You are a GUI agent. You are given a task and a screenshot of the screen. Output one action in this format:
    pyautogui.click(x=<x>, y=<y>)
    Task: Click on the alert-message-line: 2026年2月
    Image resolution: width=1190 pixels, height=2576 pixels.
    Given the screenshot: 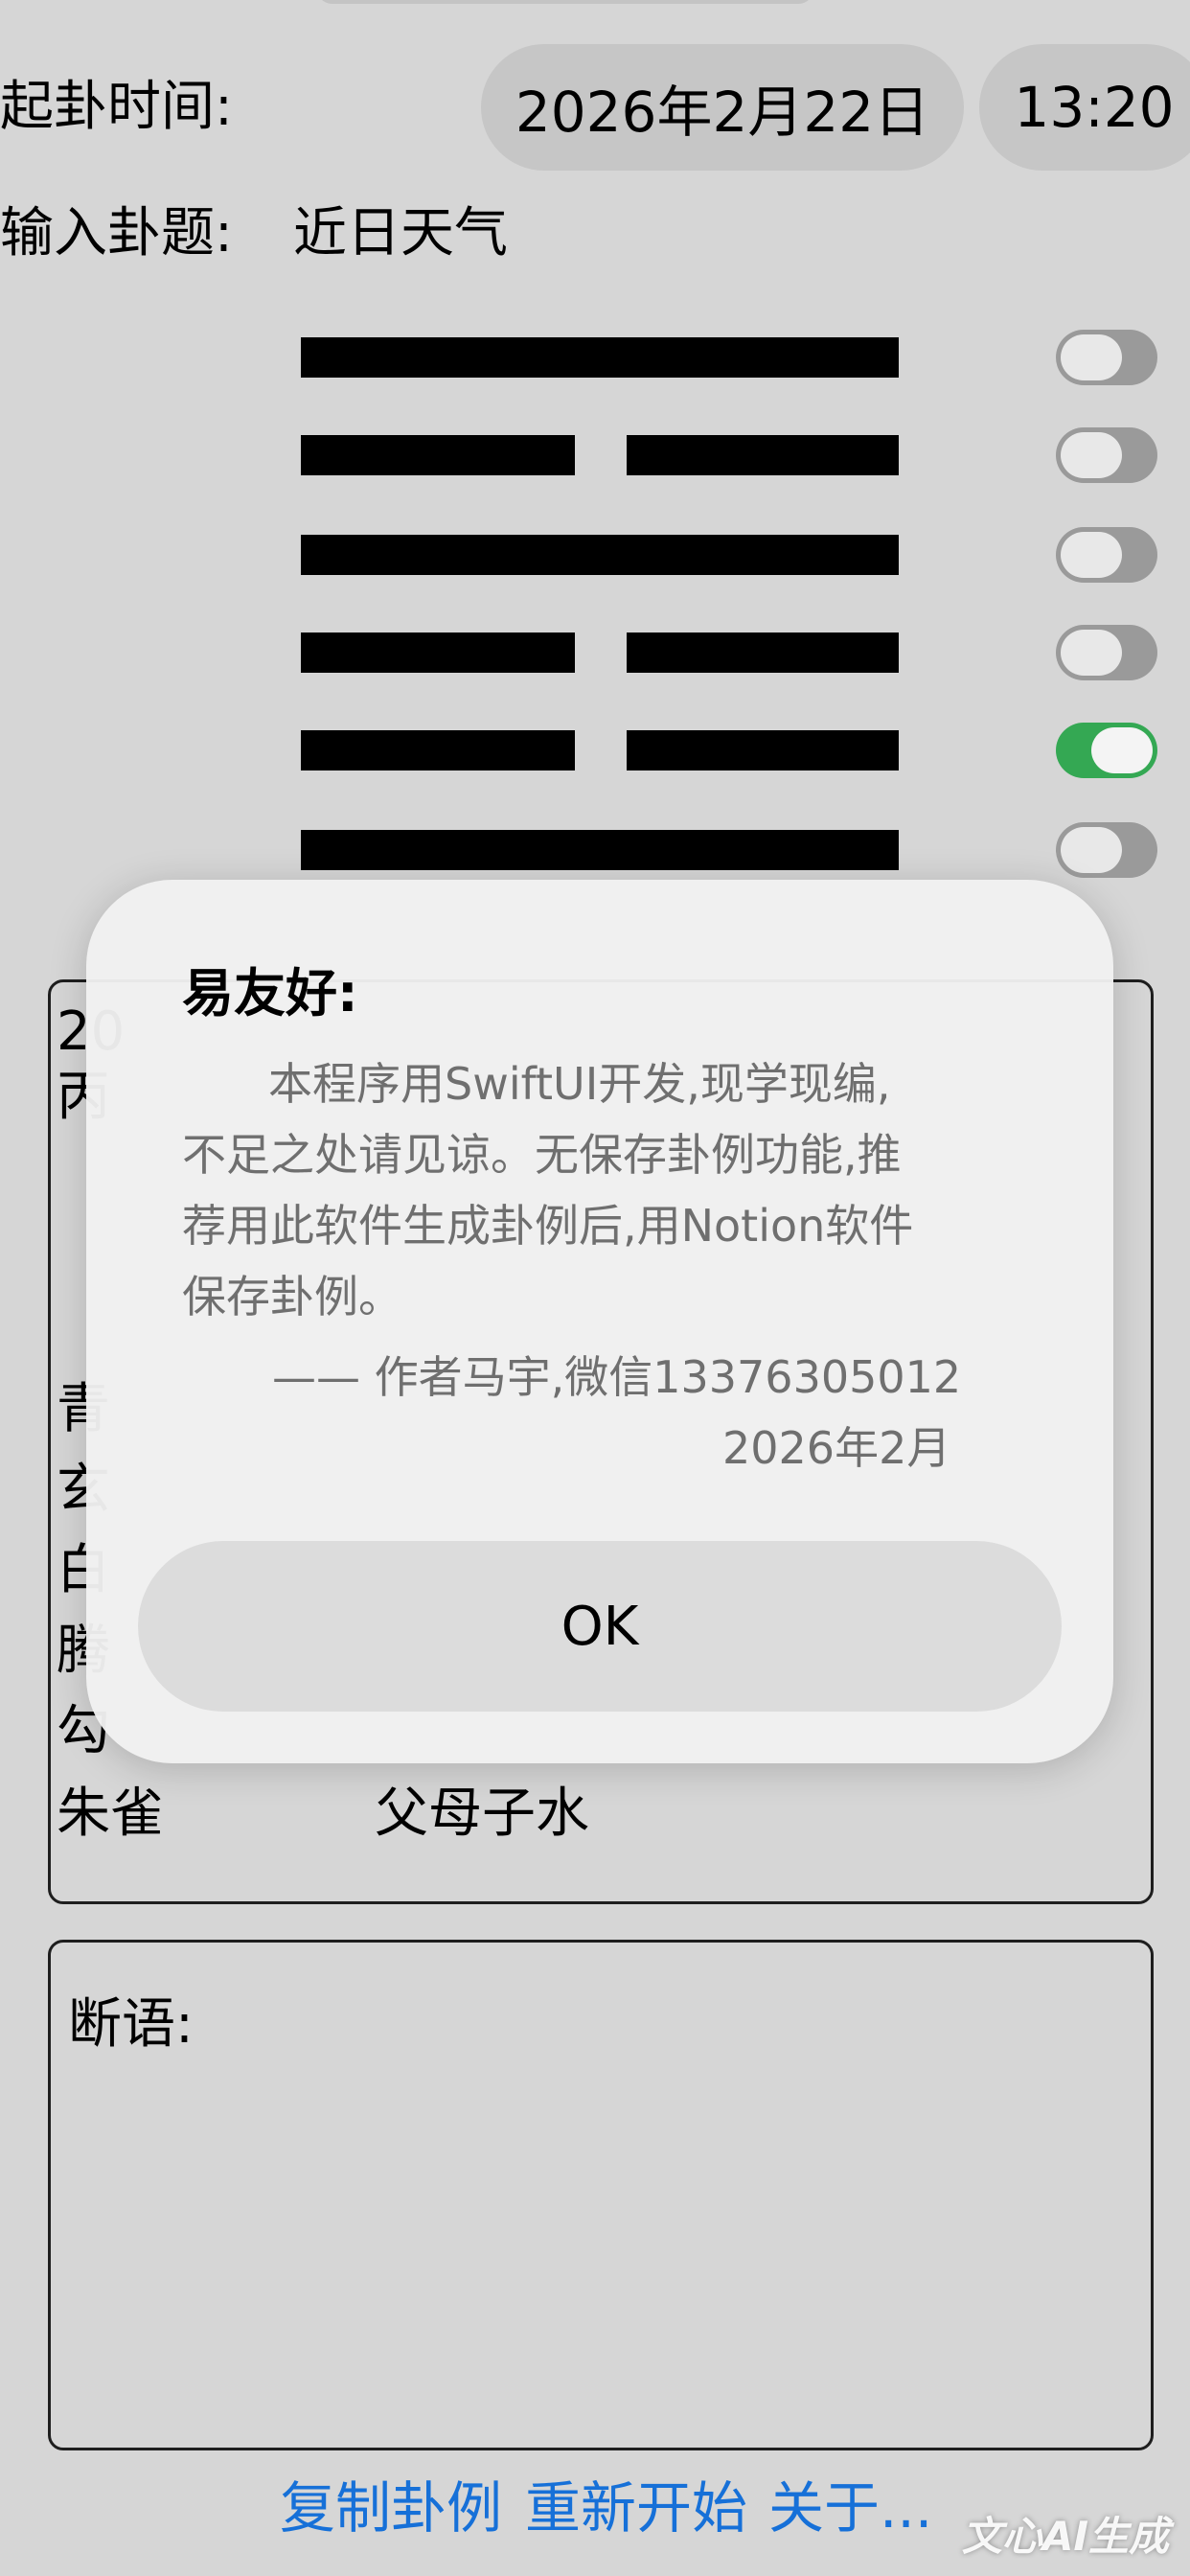 What is the action you would take?
    pyautogui.click(x=837, y=1448)
    